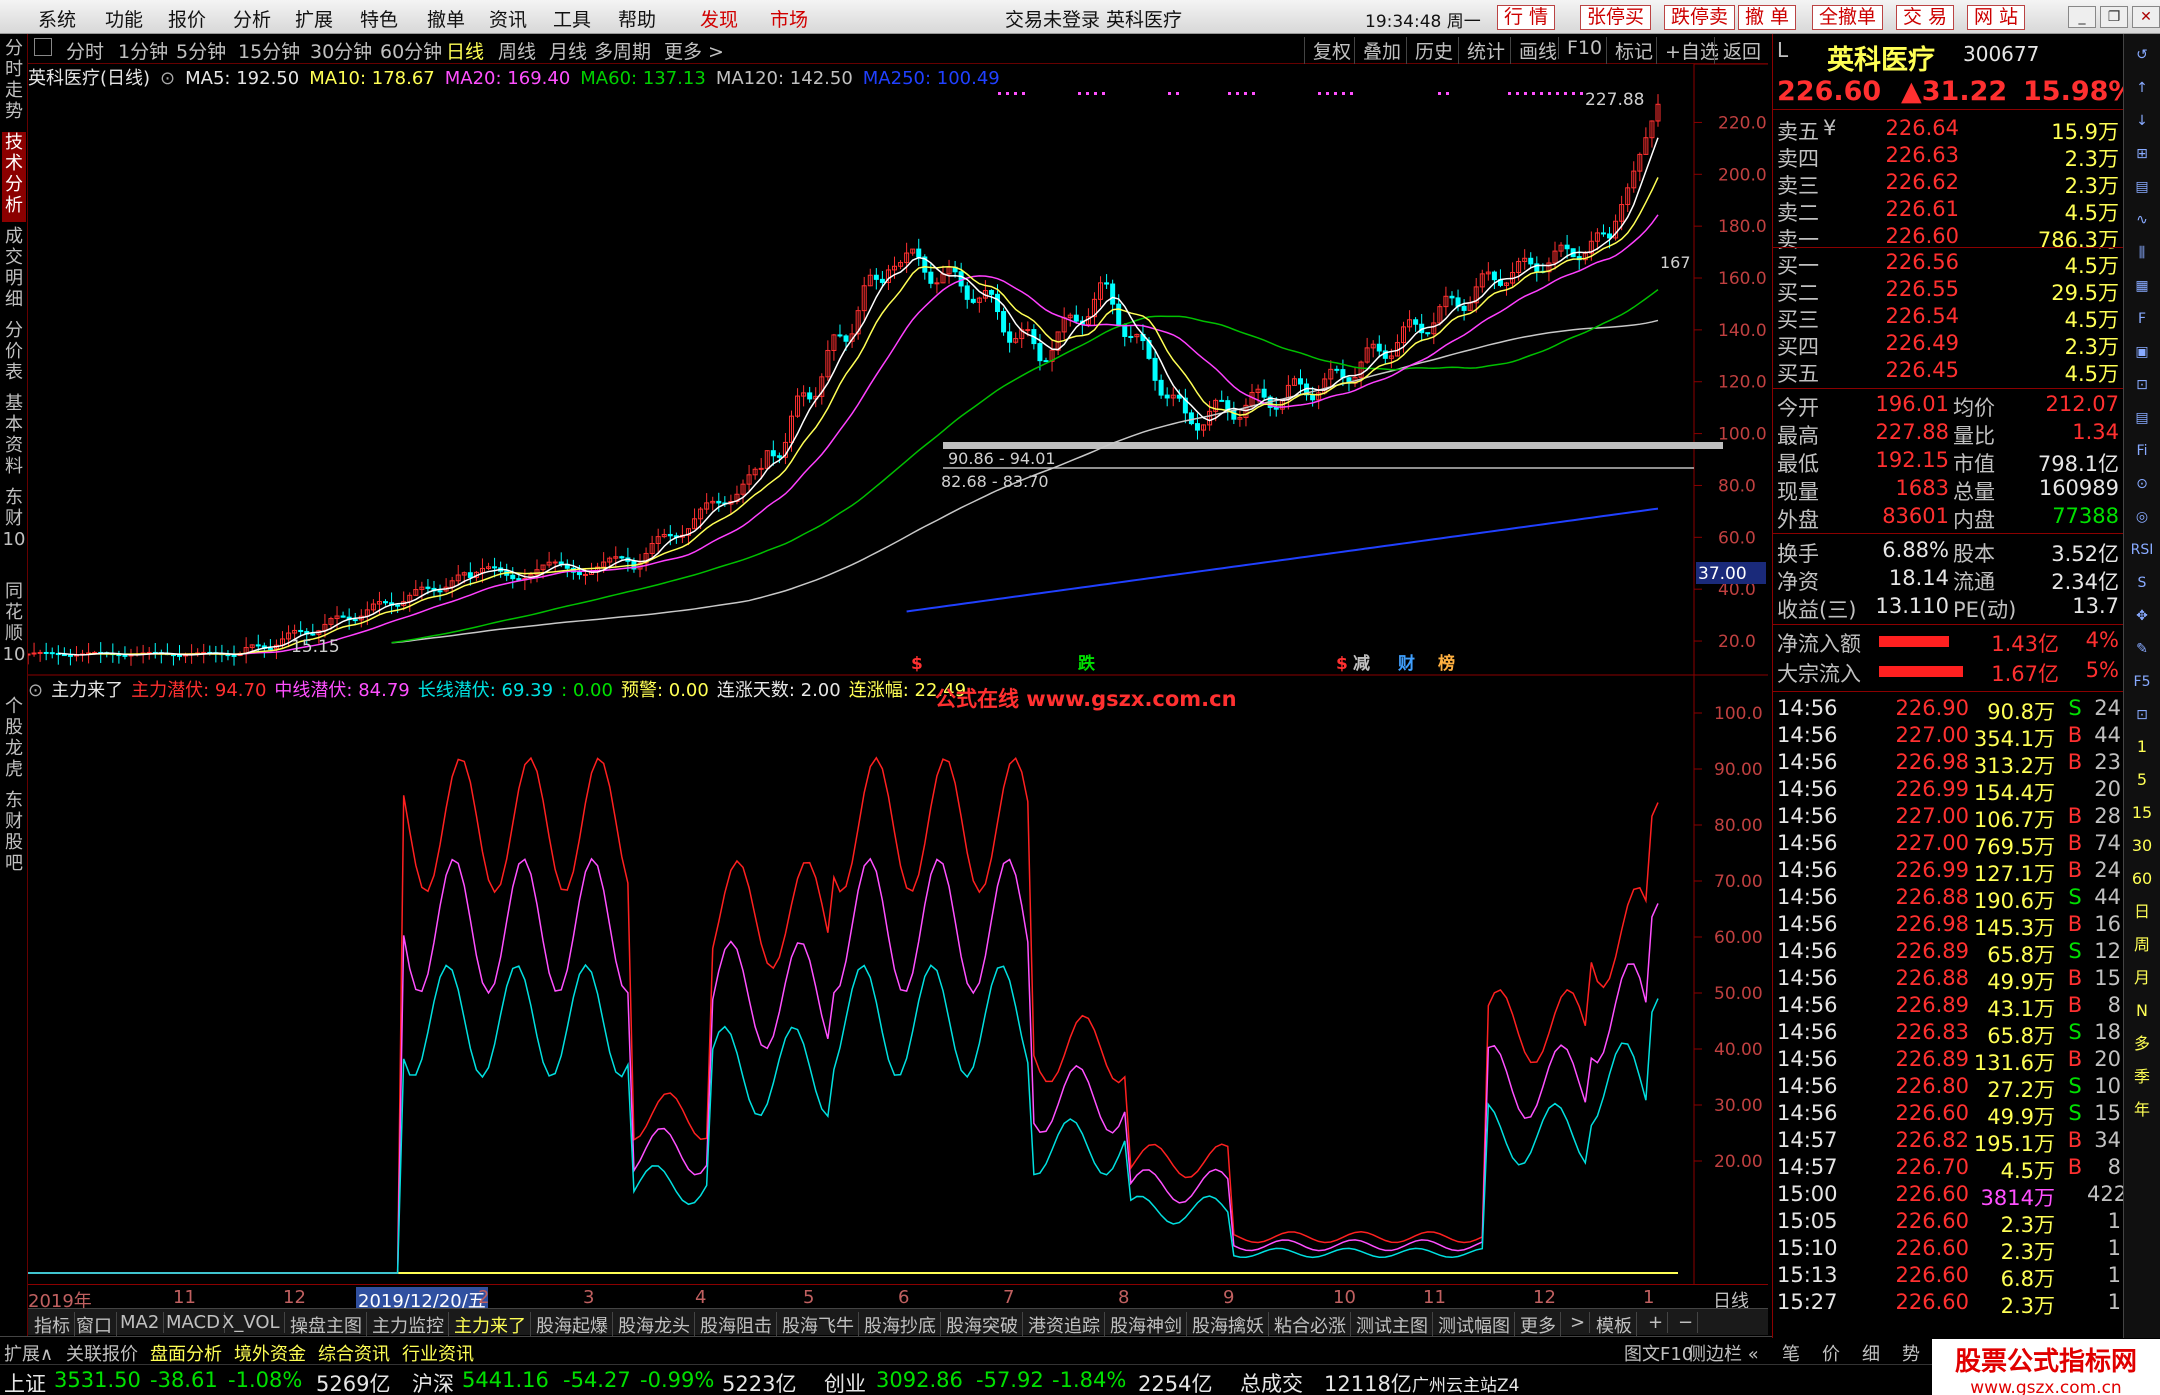 This screenshot has height=1395, width=2160. I want to click on indicator-tab: 模板, so click(1614, 1325).